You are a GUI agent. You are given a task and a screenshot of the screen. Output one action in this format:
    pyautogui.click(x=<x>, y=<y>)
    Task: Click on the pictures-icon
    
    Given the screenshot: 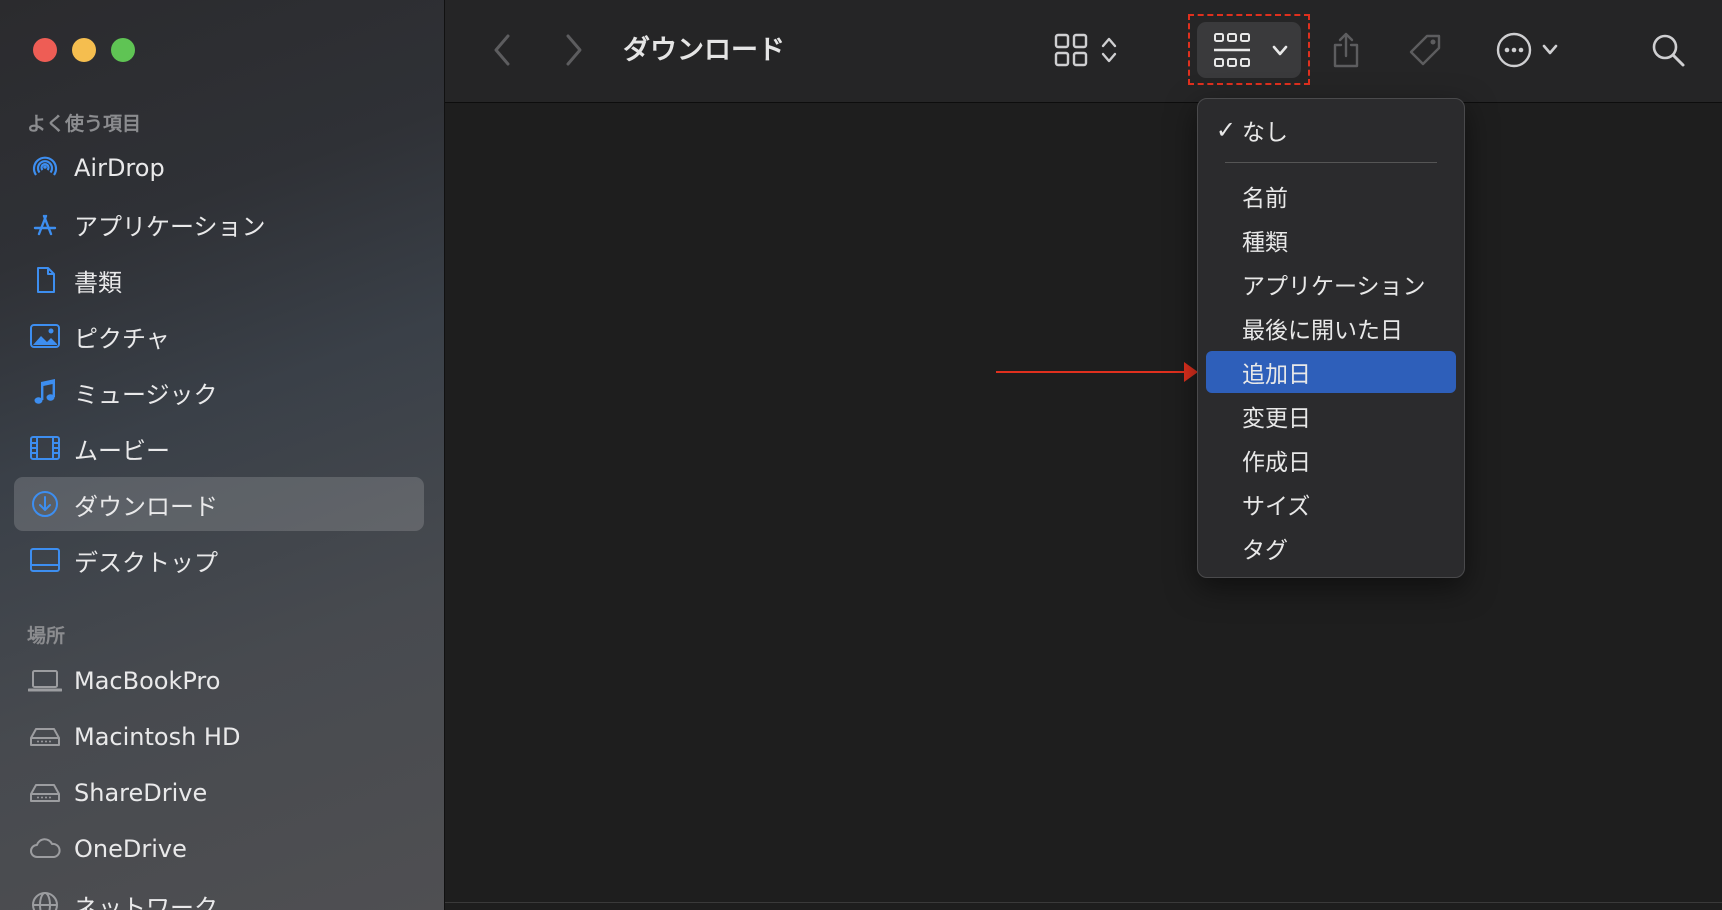 What is the action you would take?
    pyautogui.click(x=45, y=336)
    